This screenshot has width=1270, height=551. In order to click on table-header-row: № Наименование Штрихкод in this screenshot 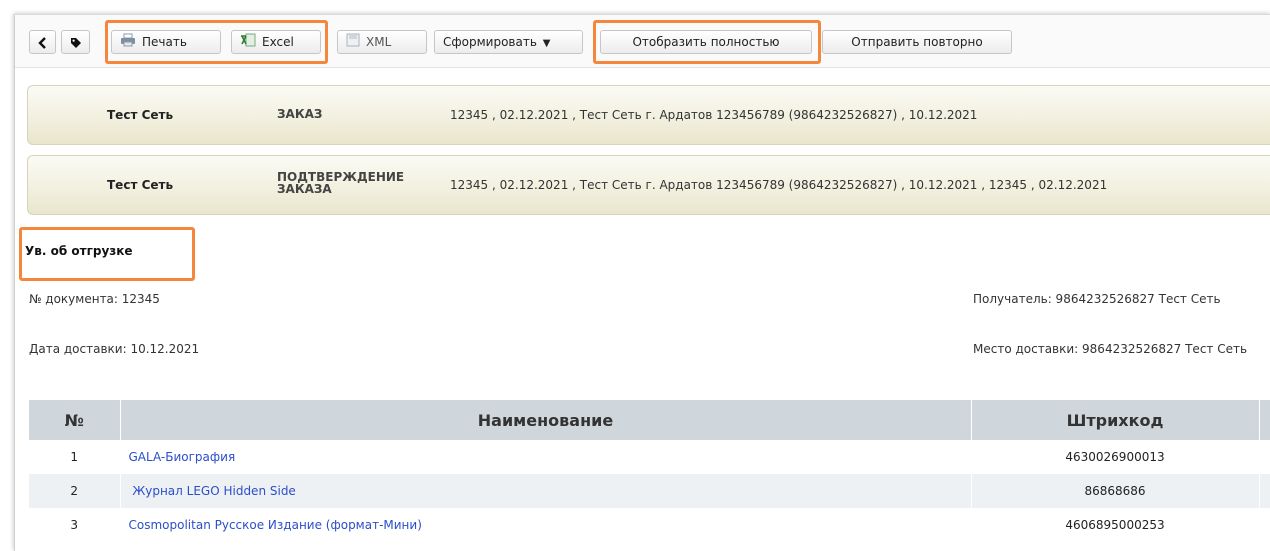, I will do `click(649, 420)`.